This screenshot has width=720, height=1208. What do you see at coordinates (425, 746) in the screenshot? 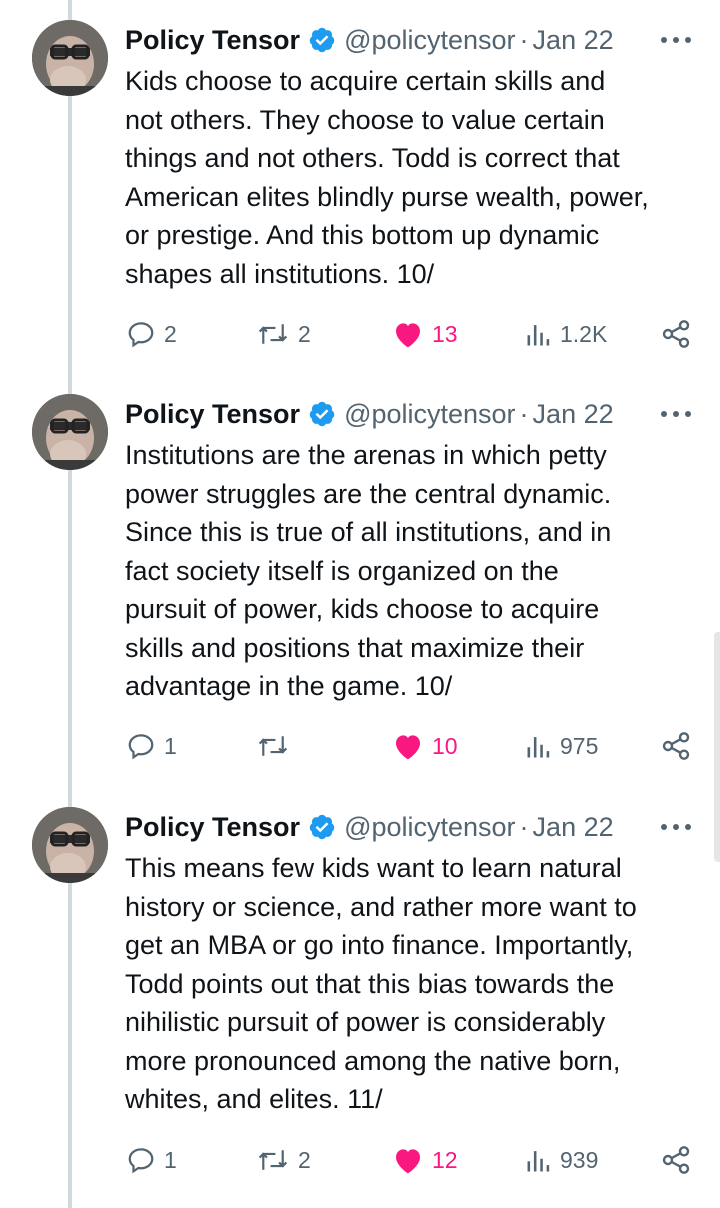
I see `like-button: 10` at bounding box center [425, 746].